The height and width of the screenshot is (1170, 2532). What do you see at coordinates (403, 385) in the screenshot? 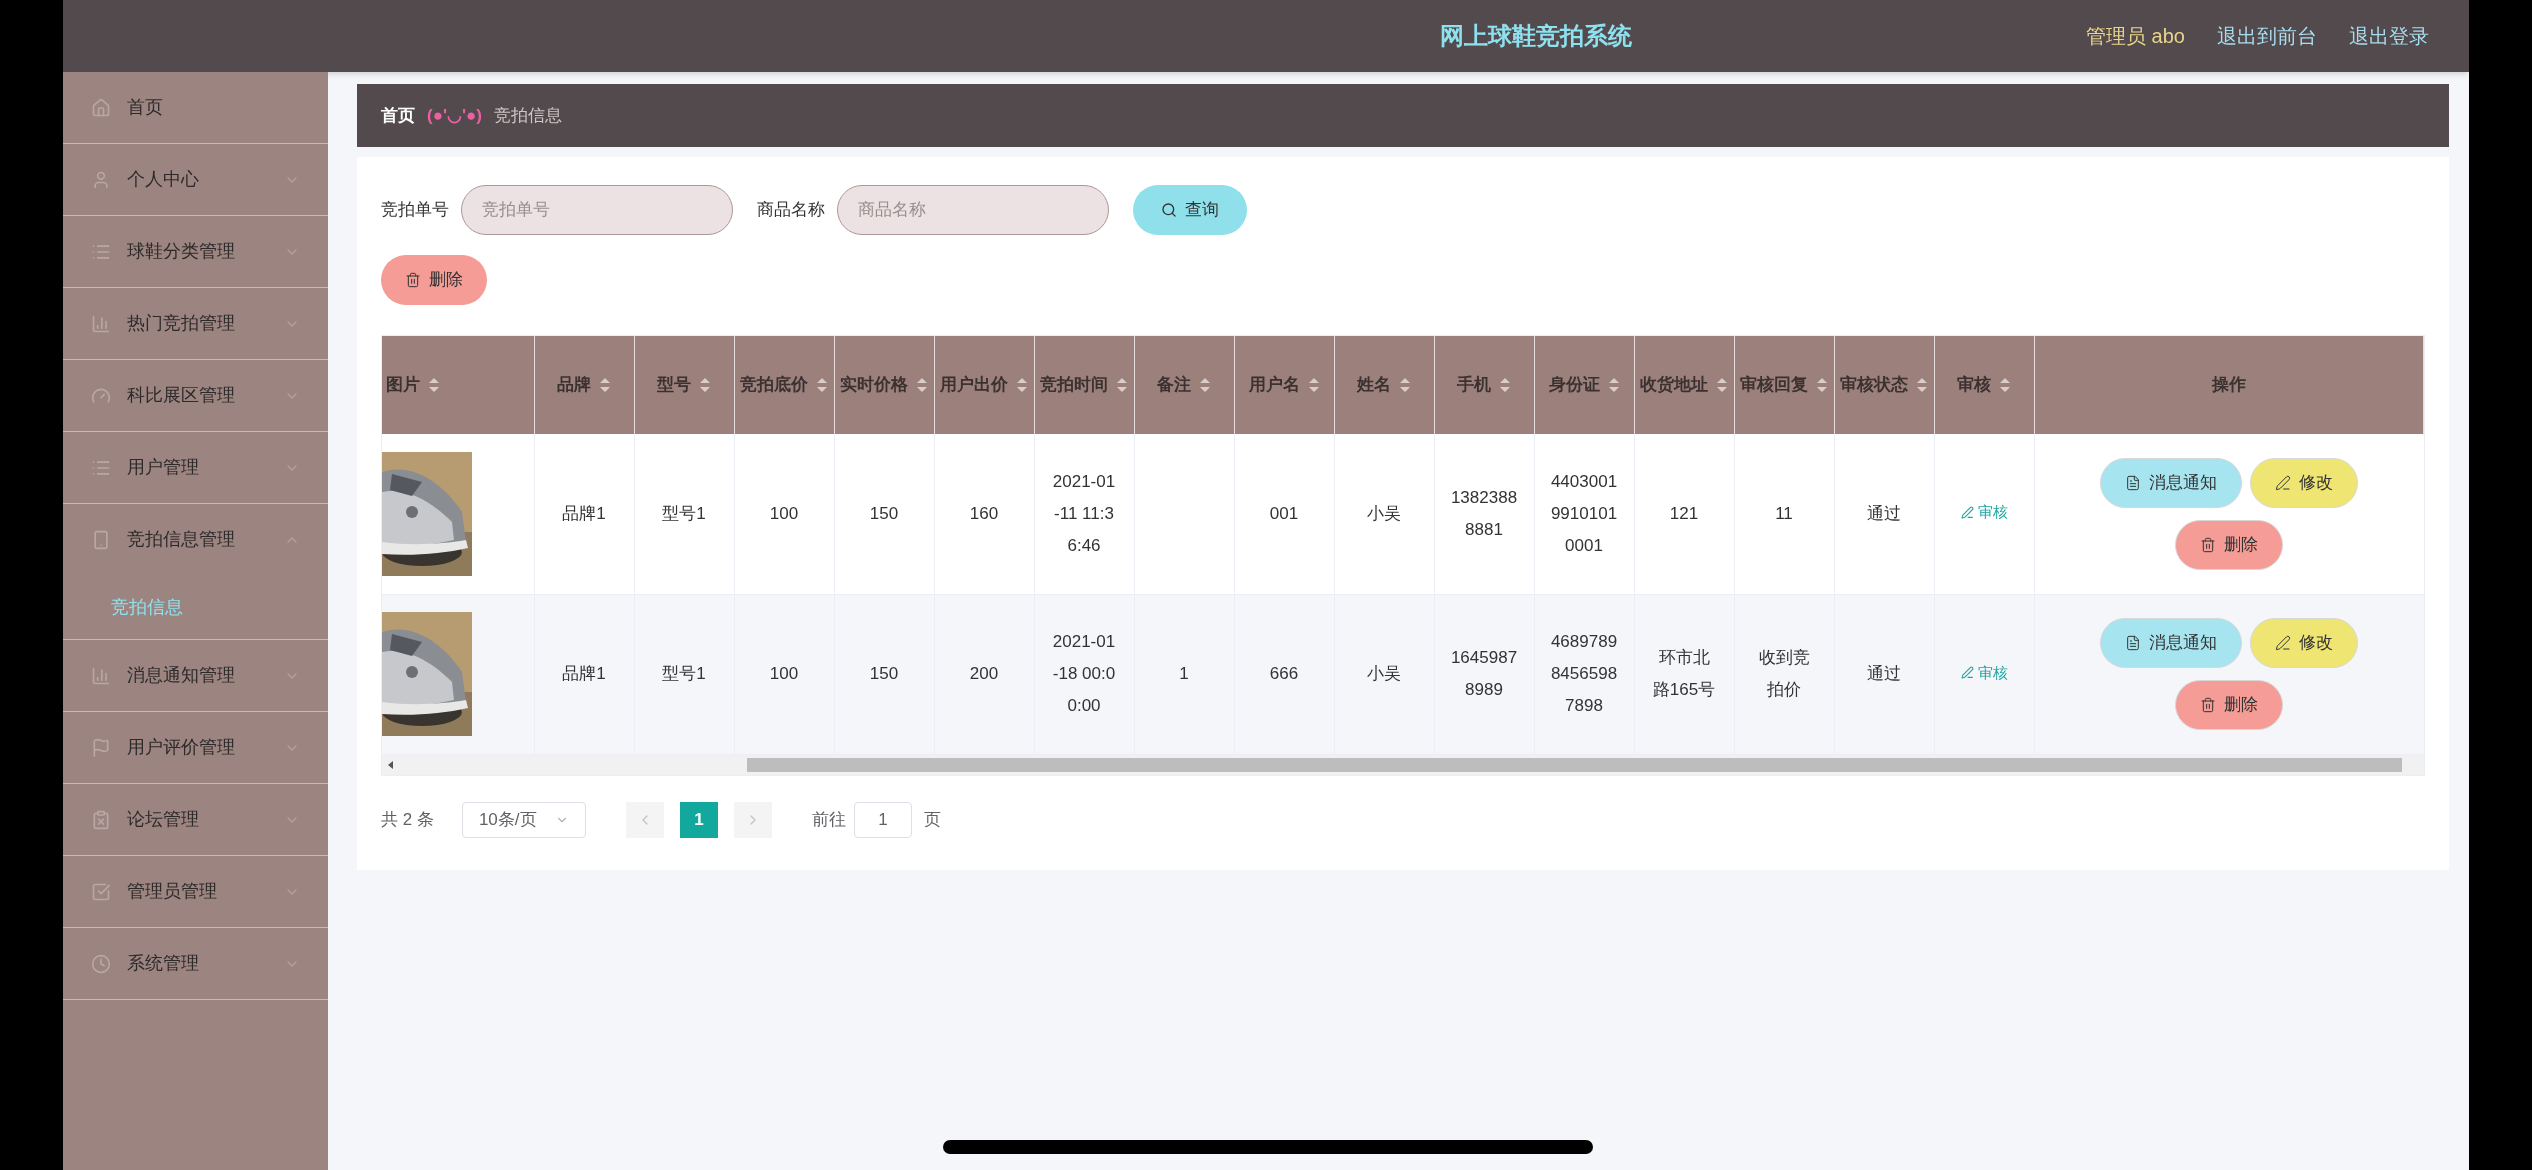
I see `column-header: 图片` at bounding box center [403, 385].